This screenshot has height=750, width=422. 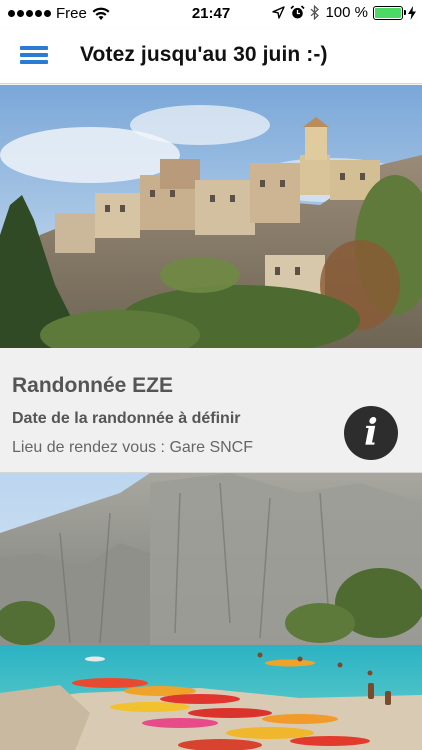 What do you see at coordinates (34, 55) in the screenshot?
I see `hamburger-menu-icon` at bounding box center [34, 55].